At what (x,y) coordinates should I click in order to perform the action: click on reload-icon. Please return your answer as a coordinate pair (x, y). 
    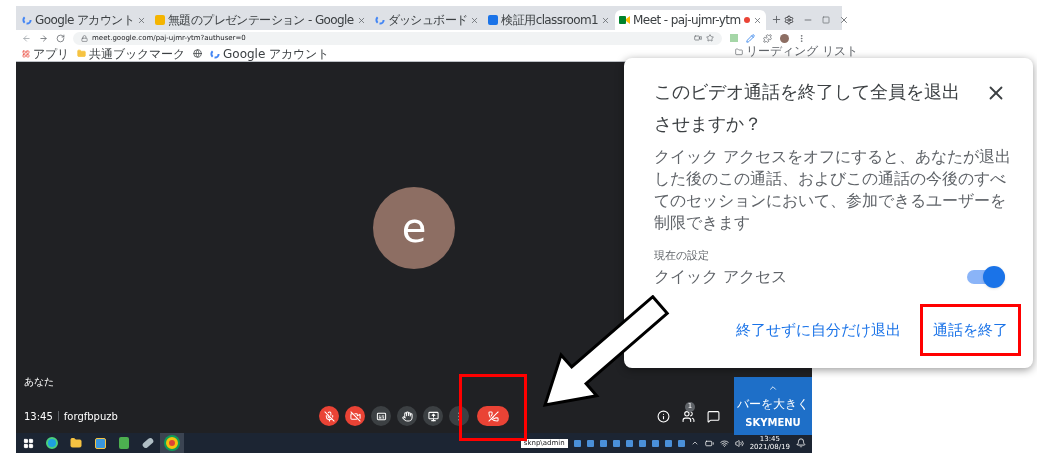
    Looking at the image, I should click on (60, 38).